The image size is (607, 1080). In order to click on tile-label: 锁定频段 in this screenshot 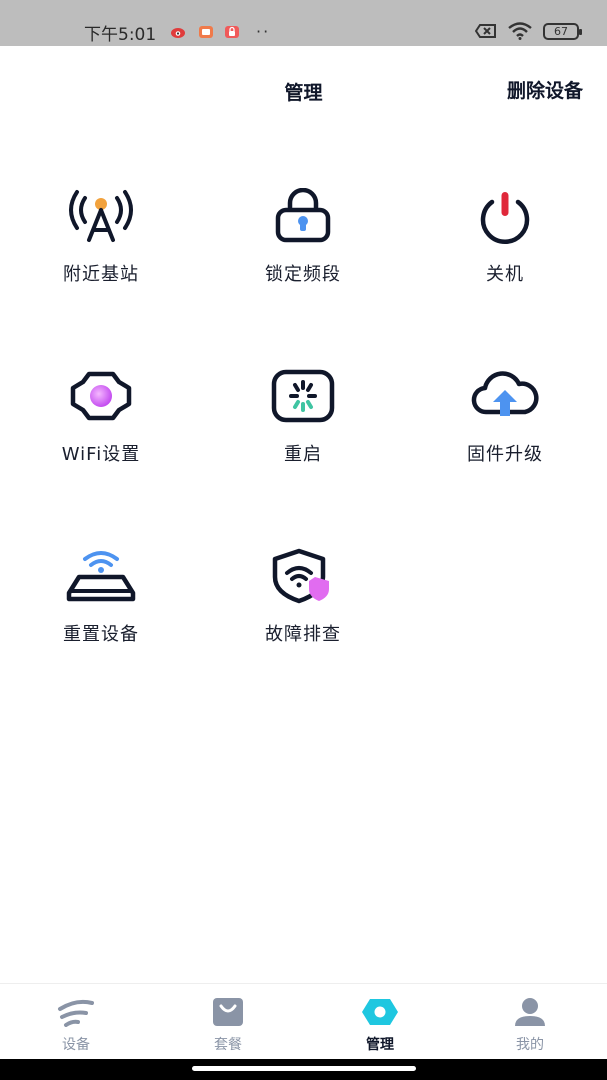, I will do `click(303, 274)`.